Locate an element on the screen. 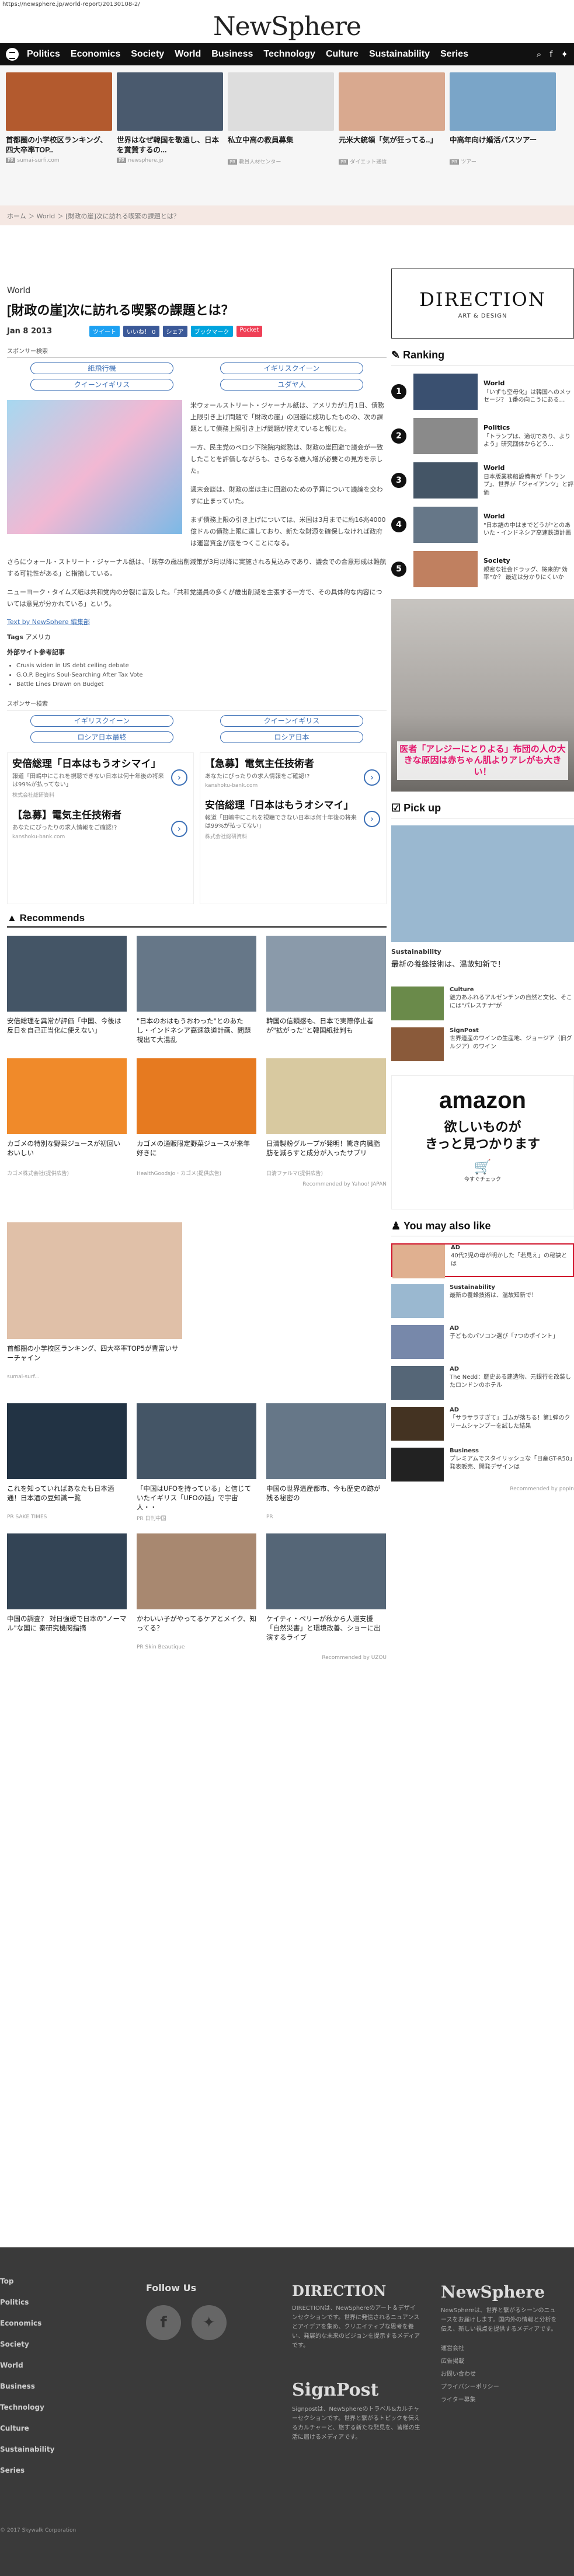 This screenshot has width=574, height=2576. footer-ns-title: NewSphere is located at coordinates (499, 2292).